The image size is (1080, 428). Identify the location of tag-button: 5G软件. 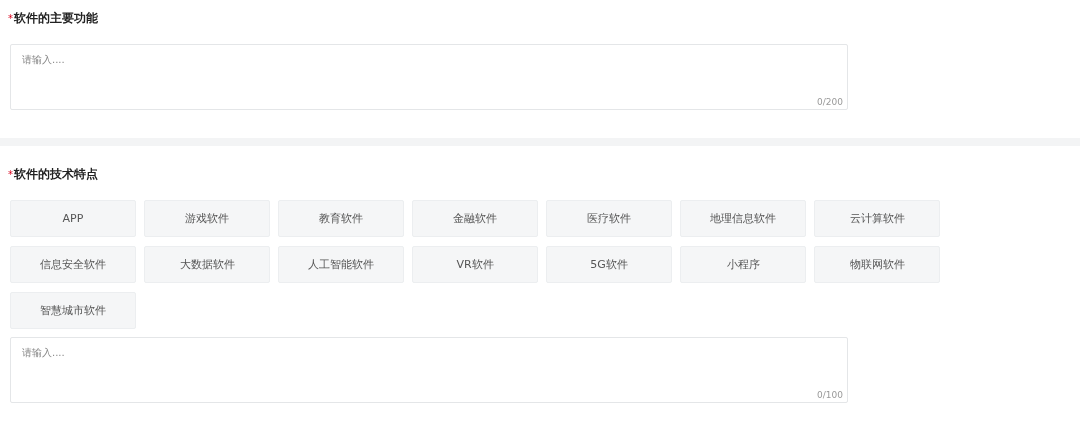
(609, 264).